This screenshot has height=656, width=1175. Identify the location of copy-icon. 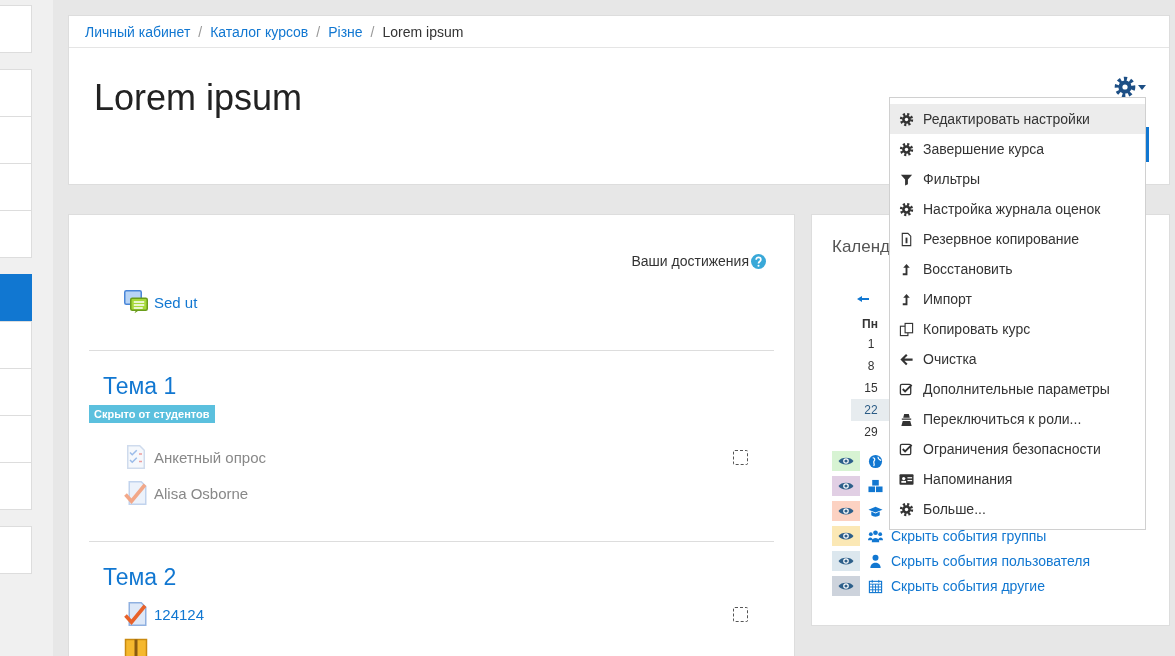
(906, 329).